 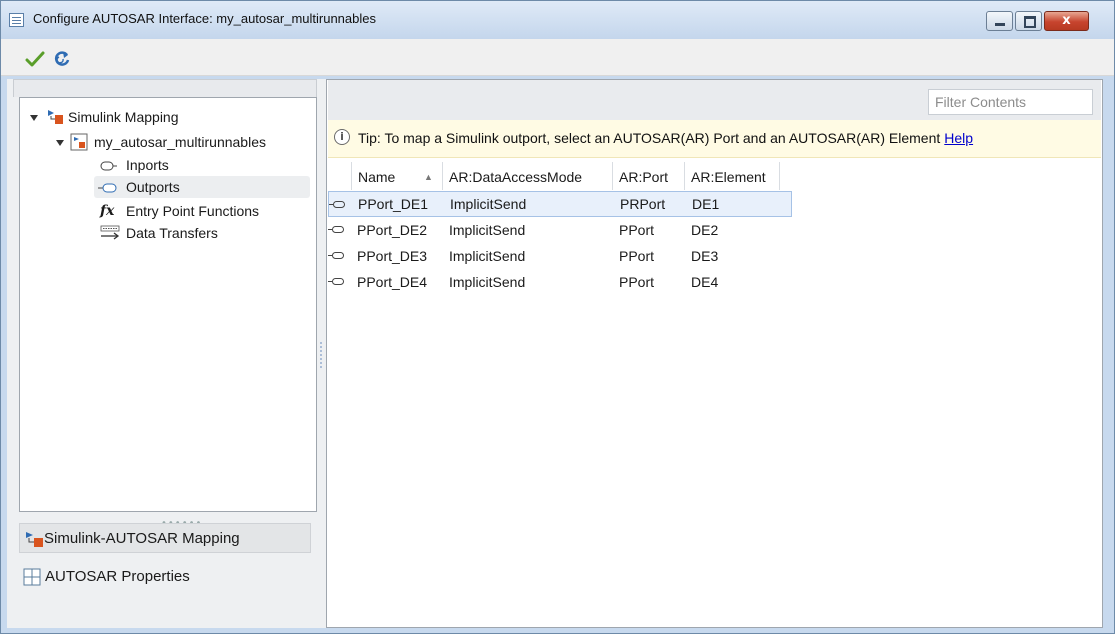 I want to click on tree-item-data-transfers: Data Transfers, so click(x=202, y=233).